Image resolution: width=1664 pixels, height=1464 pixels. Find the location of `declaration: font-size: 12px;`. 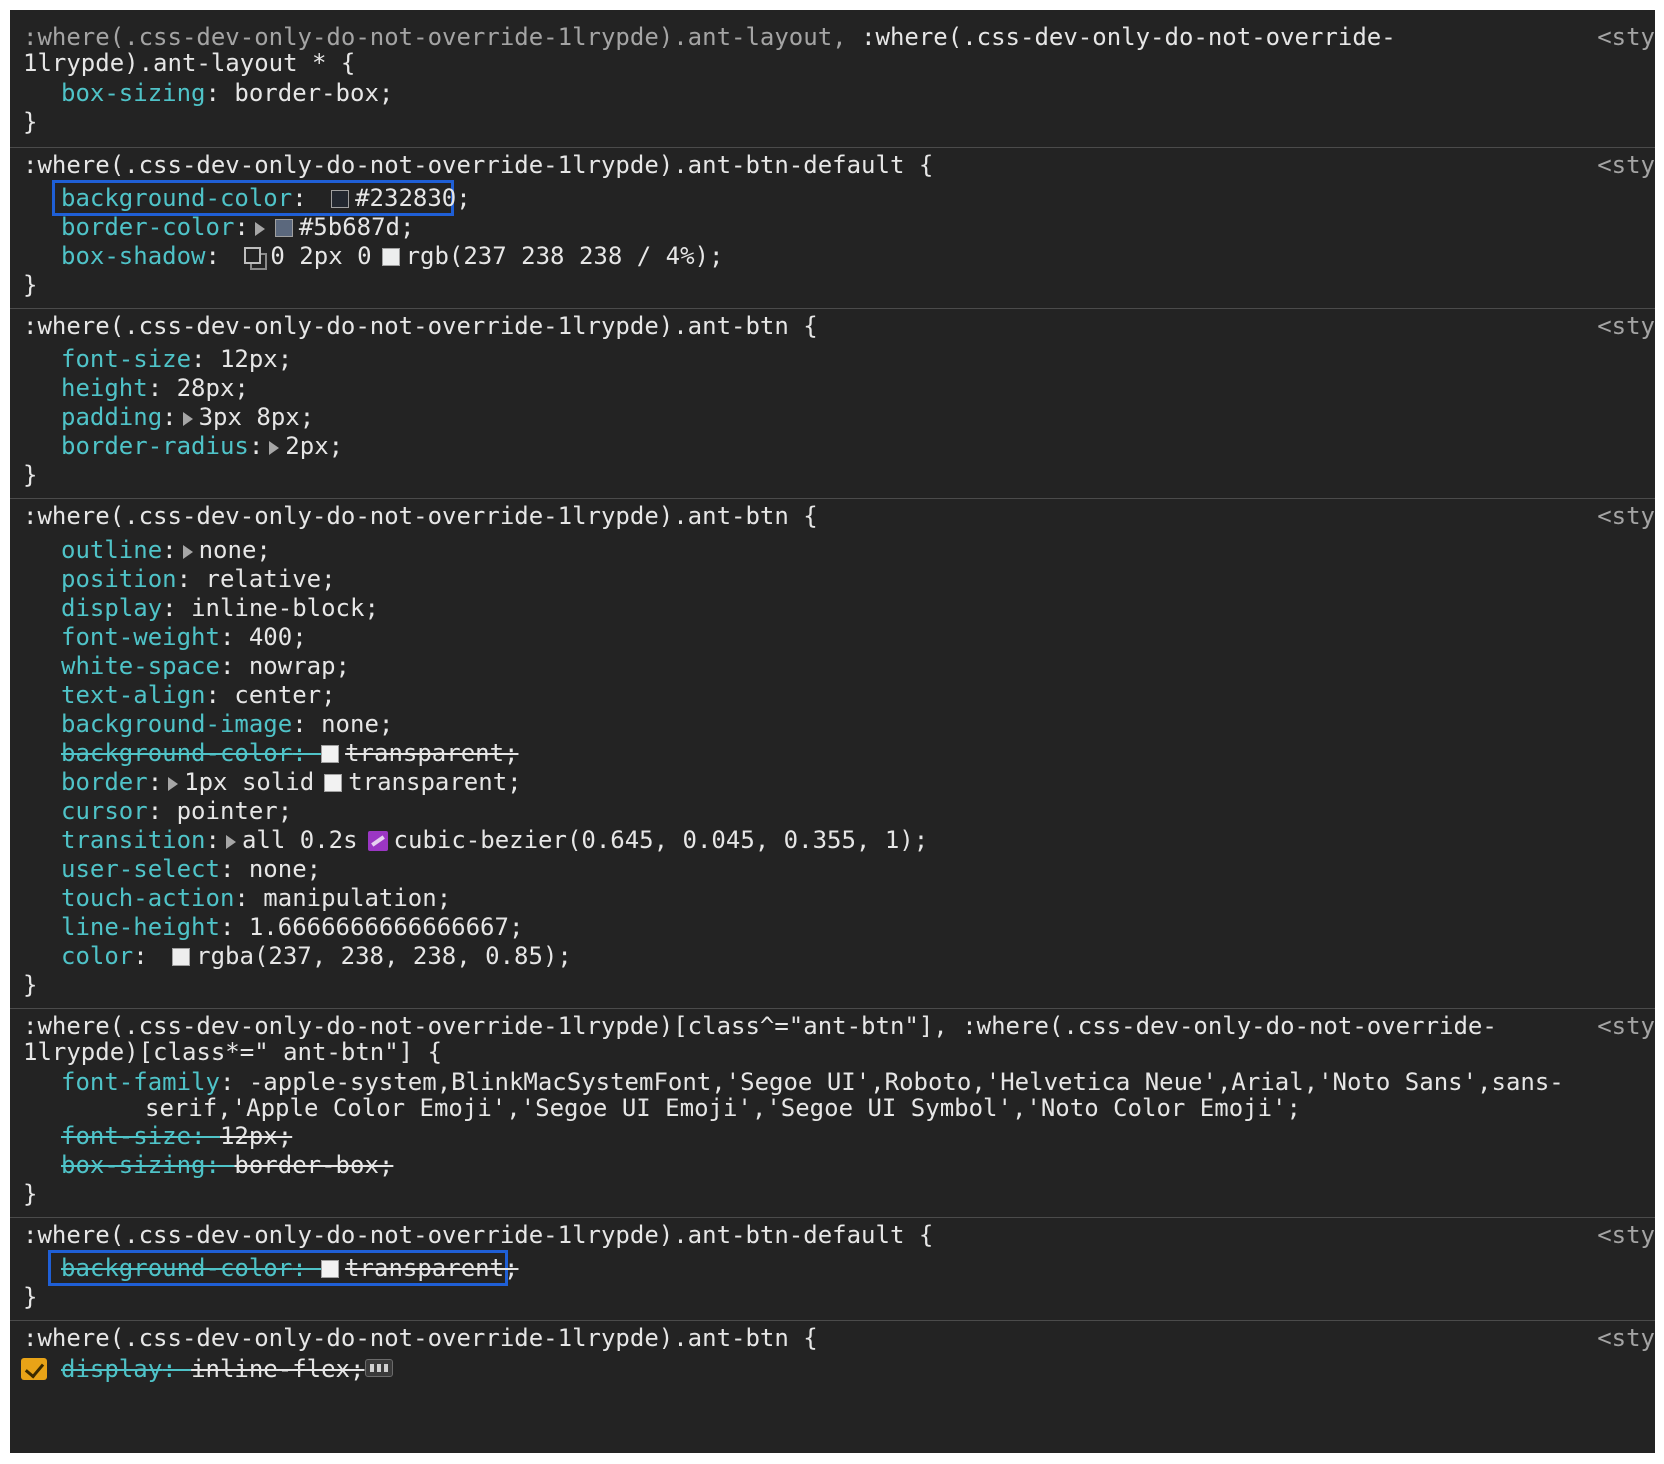

declaration: font-size: 12px; is located at coordinates (176, 359).